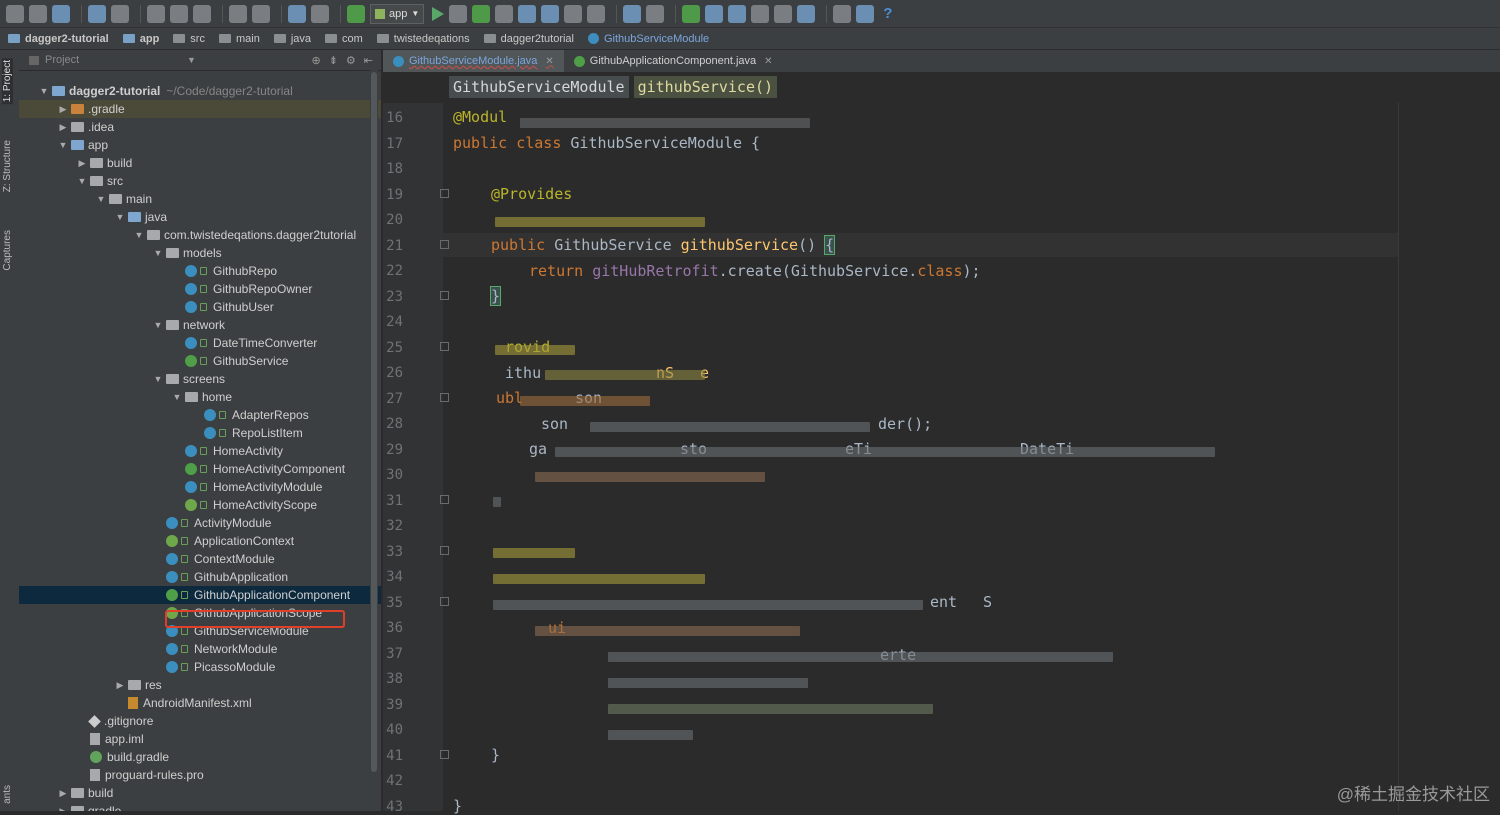 The width and height of the screenshot is (1500, 815). Describe the element at coordinates (200, 757) in the screenshot. I see `tree-item: build.gradle` at that location.